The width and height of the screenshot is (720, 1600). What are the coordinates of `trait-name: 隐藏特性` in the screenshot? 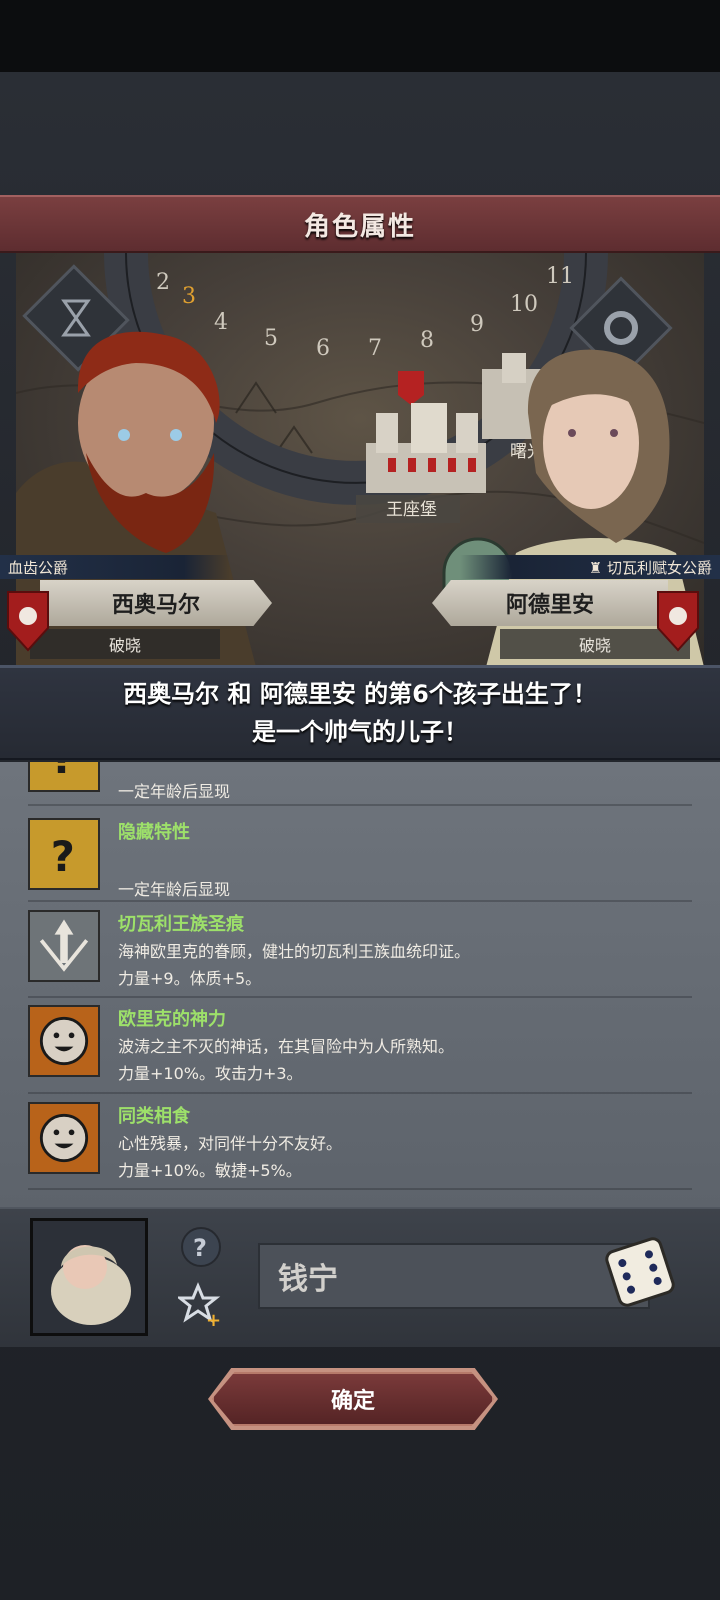 It's located at (154, 832).